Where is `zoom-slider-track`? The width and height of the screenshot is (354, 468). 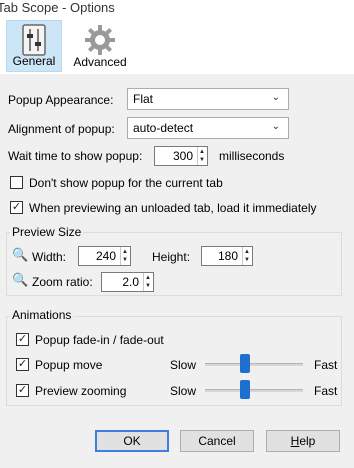
zoom-slider-track is located at coordinates (254, 390).